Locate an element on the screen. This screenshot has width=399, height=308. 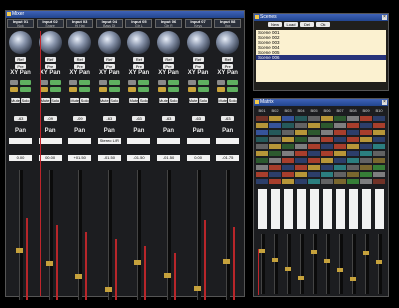
close-icon: × is located at coordinates (384, 102).